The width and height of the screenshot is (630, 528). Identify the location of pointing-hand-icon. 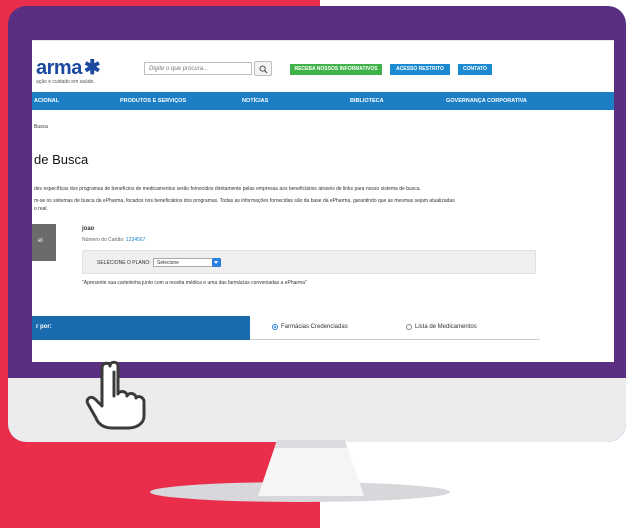
(115, 395).